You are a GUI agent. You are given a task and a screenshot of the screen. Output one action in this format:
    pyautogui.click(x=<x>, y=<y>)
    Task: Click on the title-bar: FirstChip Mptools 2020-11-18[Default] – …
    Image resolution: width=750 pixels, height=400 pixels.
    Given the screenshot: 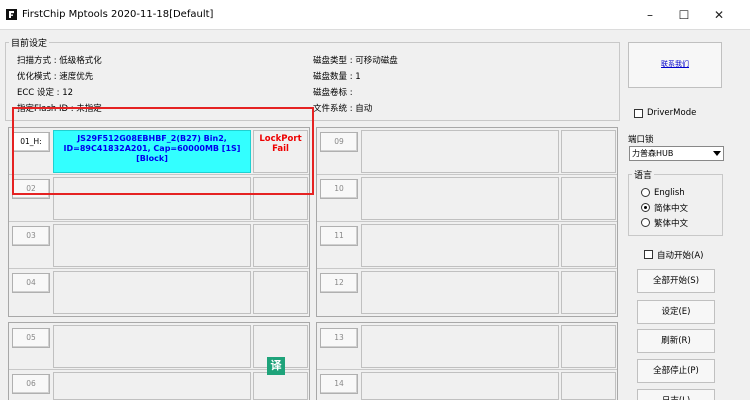 What is the action you would take?
    pyautogui.click(x=375, y=15)
    